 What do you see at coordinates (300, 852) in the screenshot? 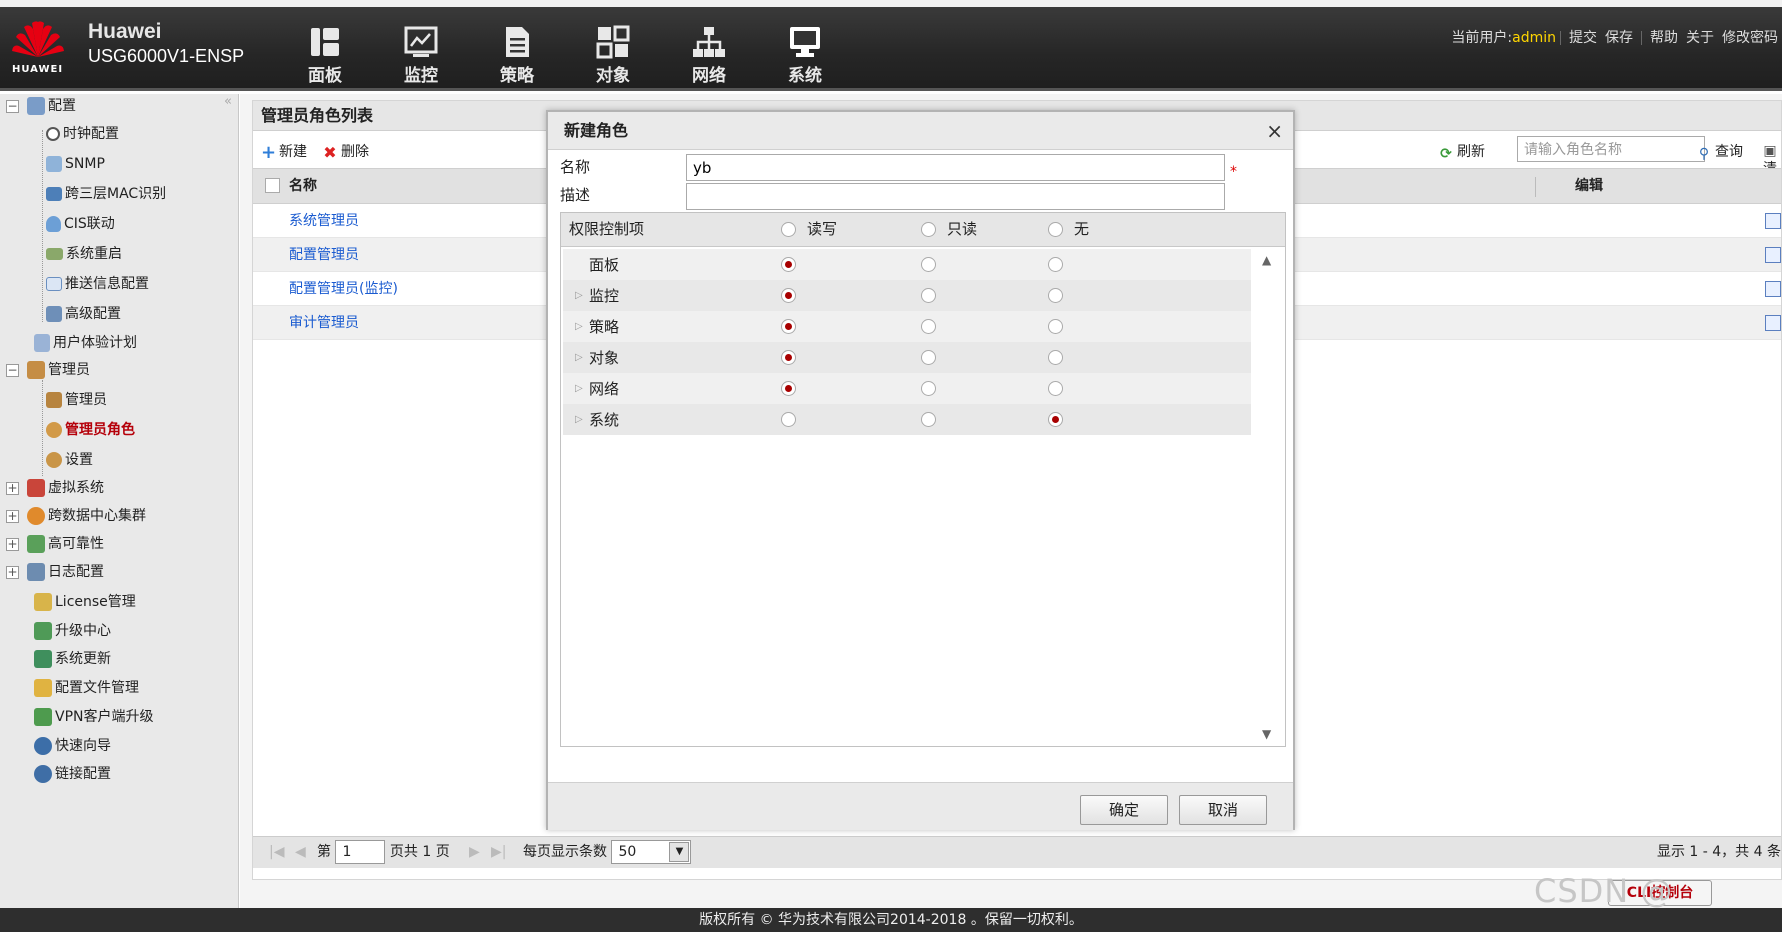
I see `prev-page-icon: ◀` at bounding box center [300, 852].